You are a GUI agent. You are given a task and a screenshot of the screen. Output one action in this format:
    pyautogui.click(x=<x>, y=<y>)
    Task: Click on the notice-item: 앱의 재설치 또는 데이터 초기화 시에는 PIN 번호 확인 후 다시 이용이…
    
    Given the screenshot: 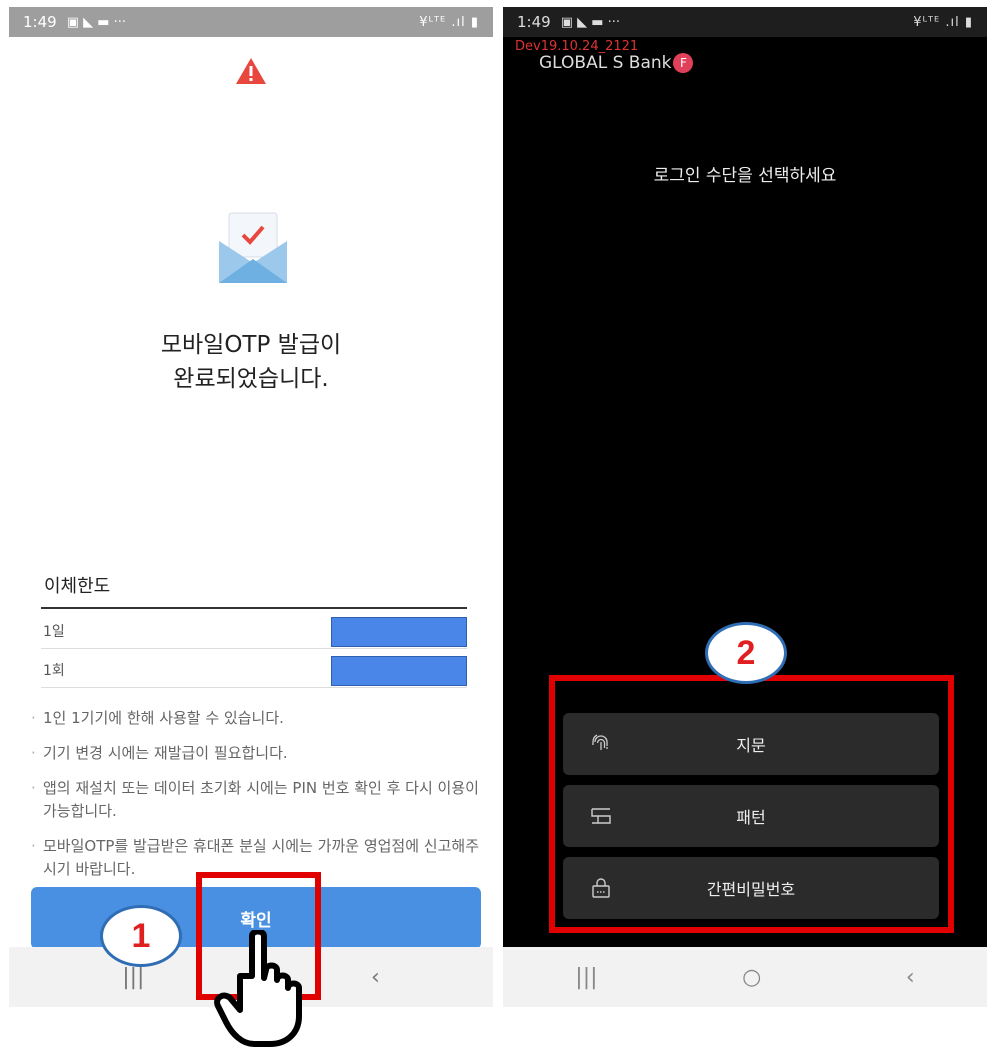 What is the action you would take?
    pyautogui.click(x=255, y=800)
    